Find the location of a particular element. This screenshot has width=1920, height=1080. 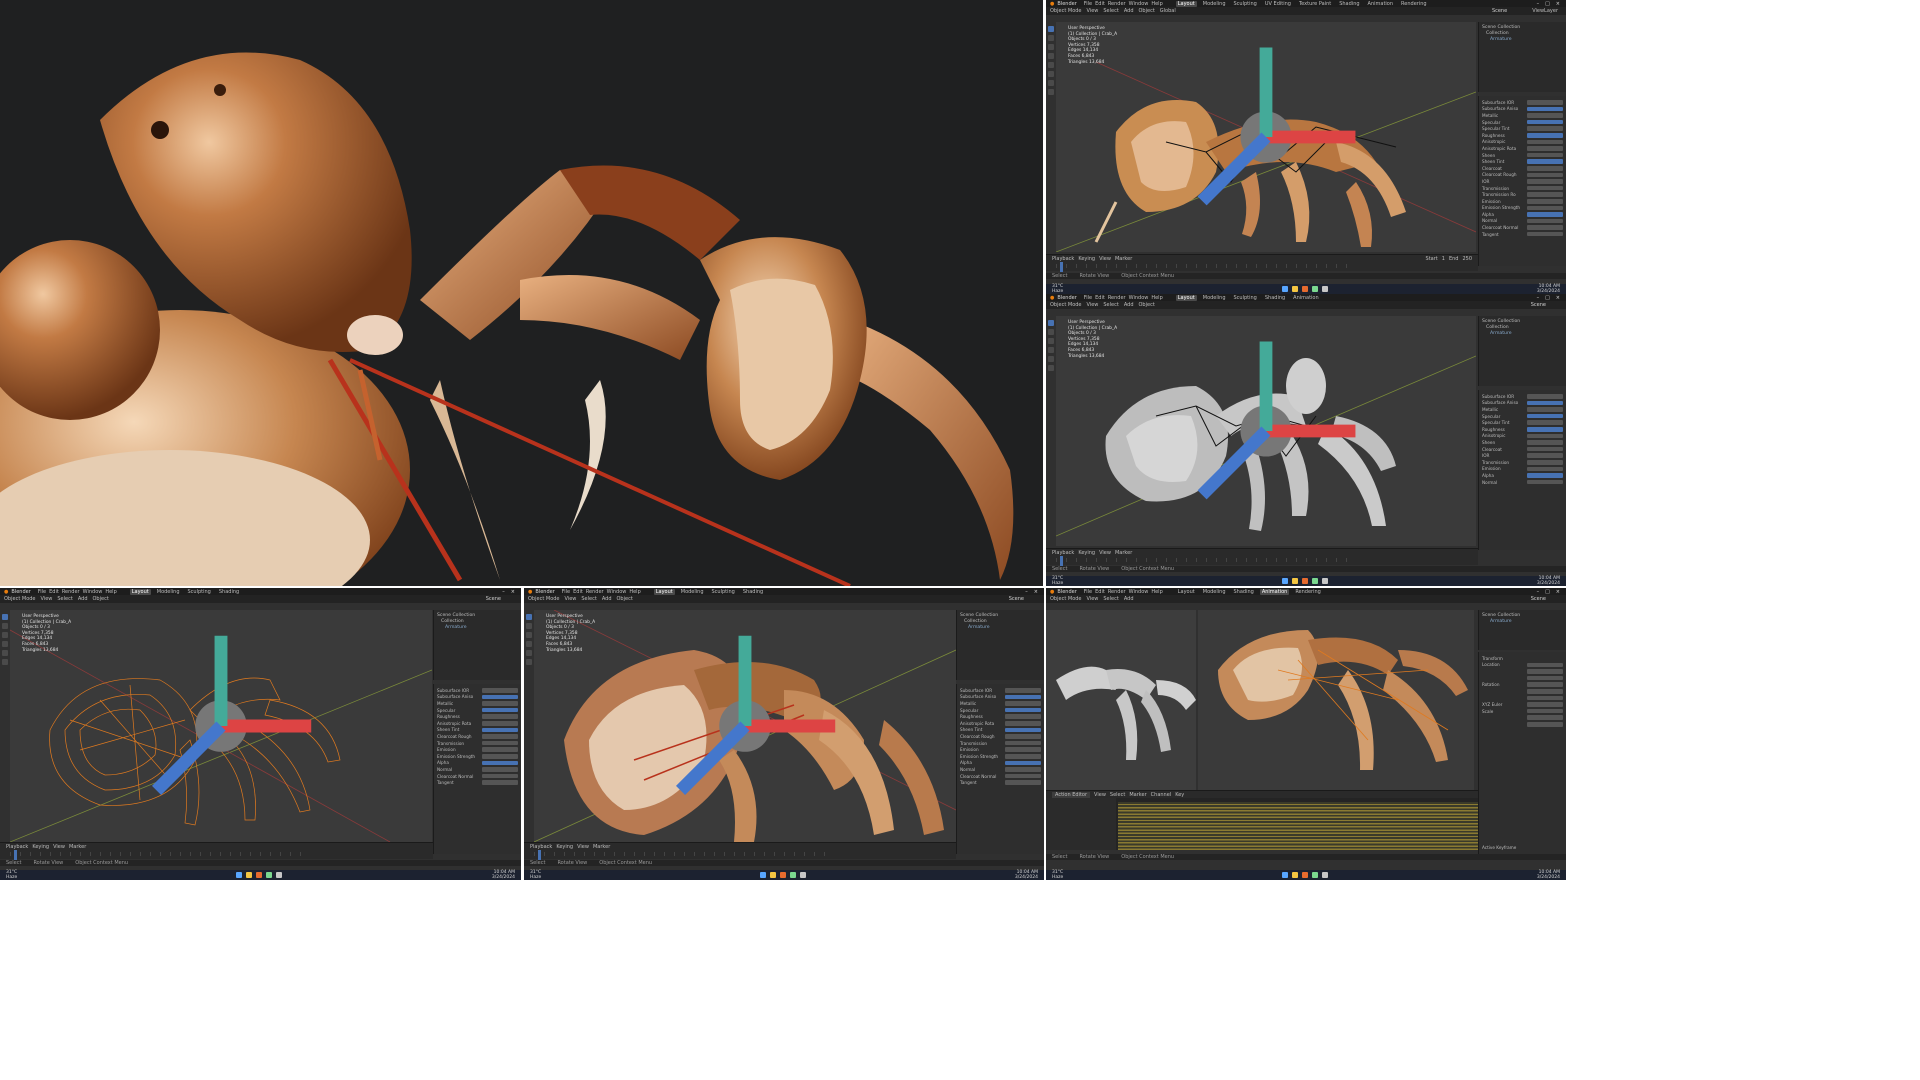

menu-edit: Edit is located at coordinates (1100, 4).